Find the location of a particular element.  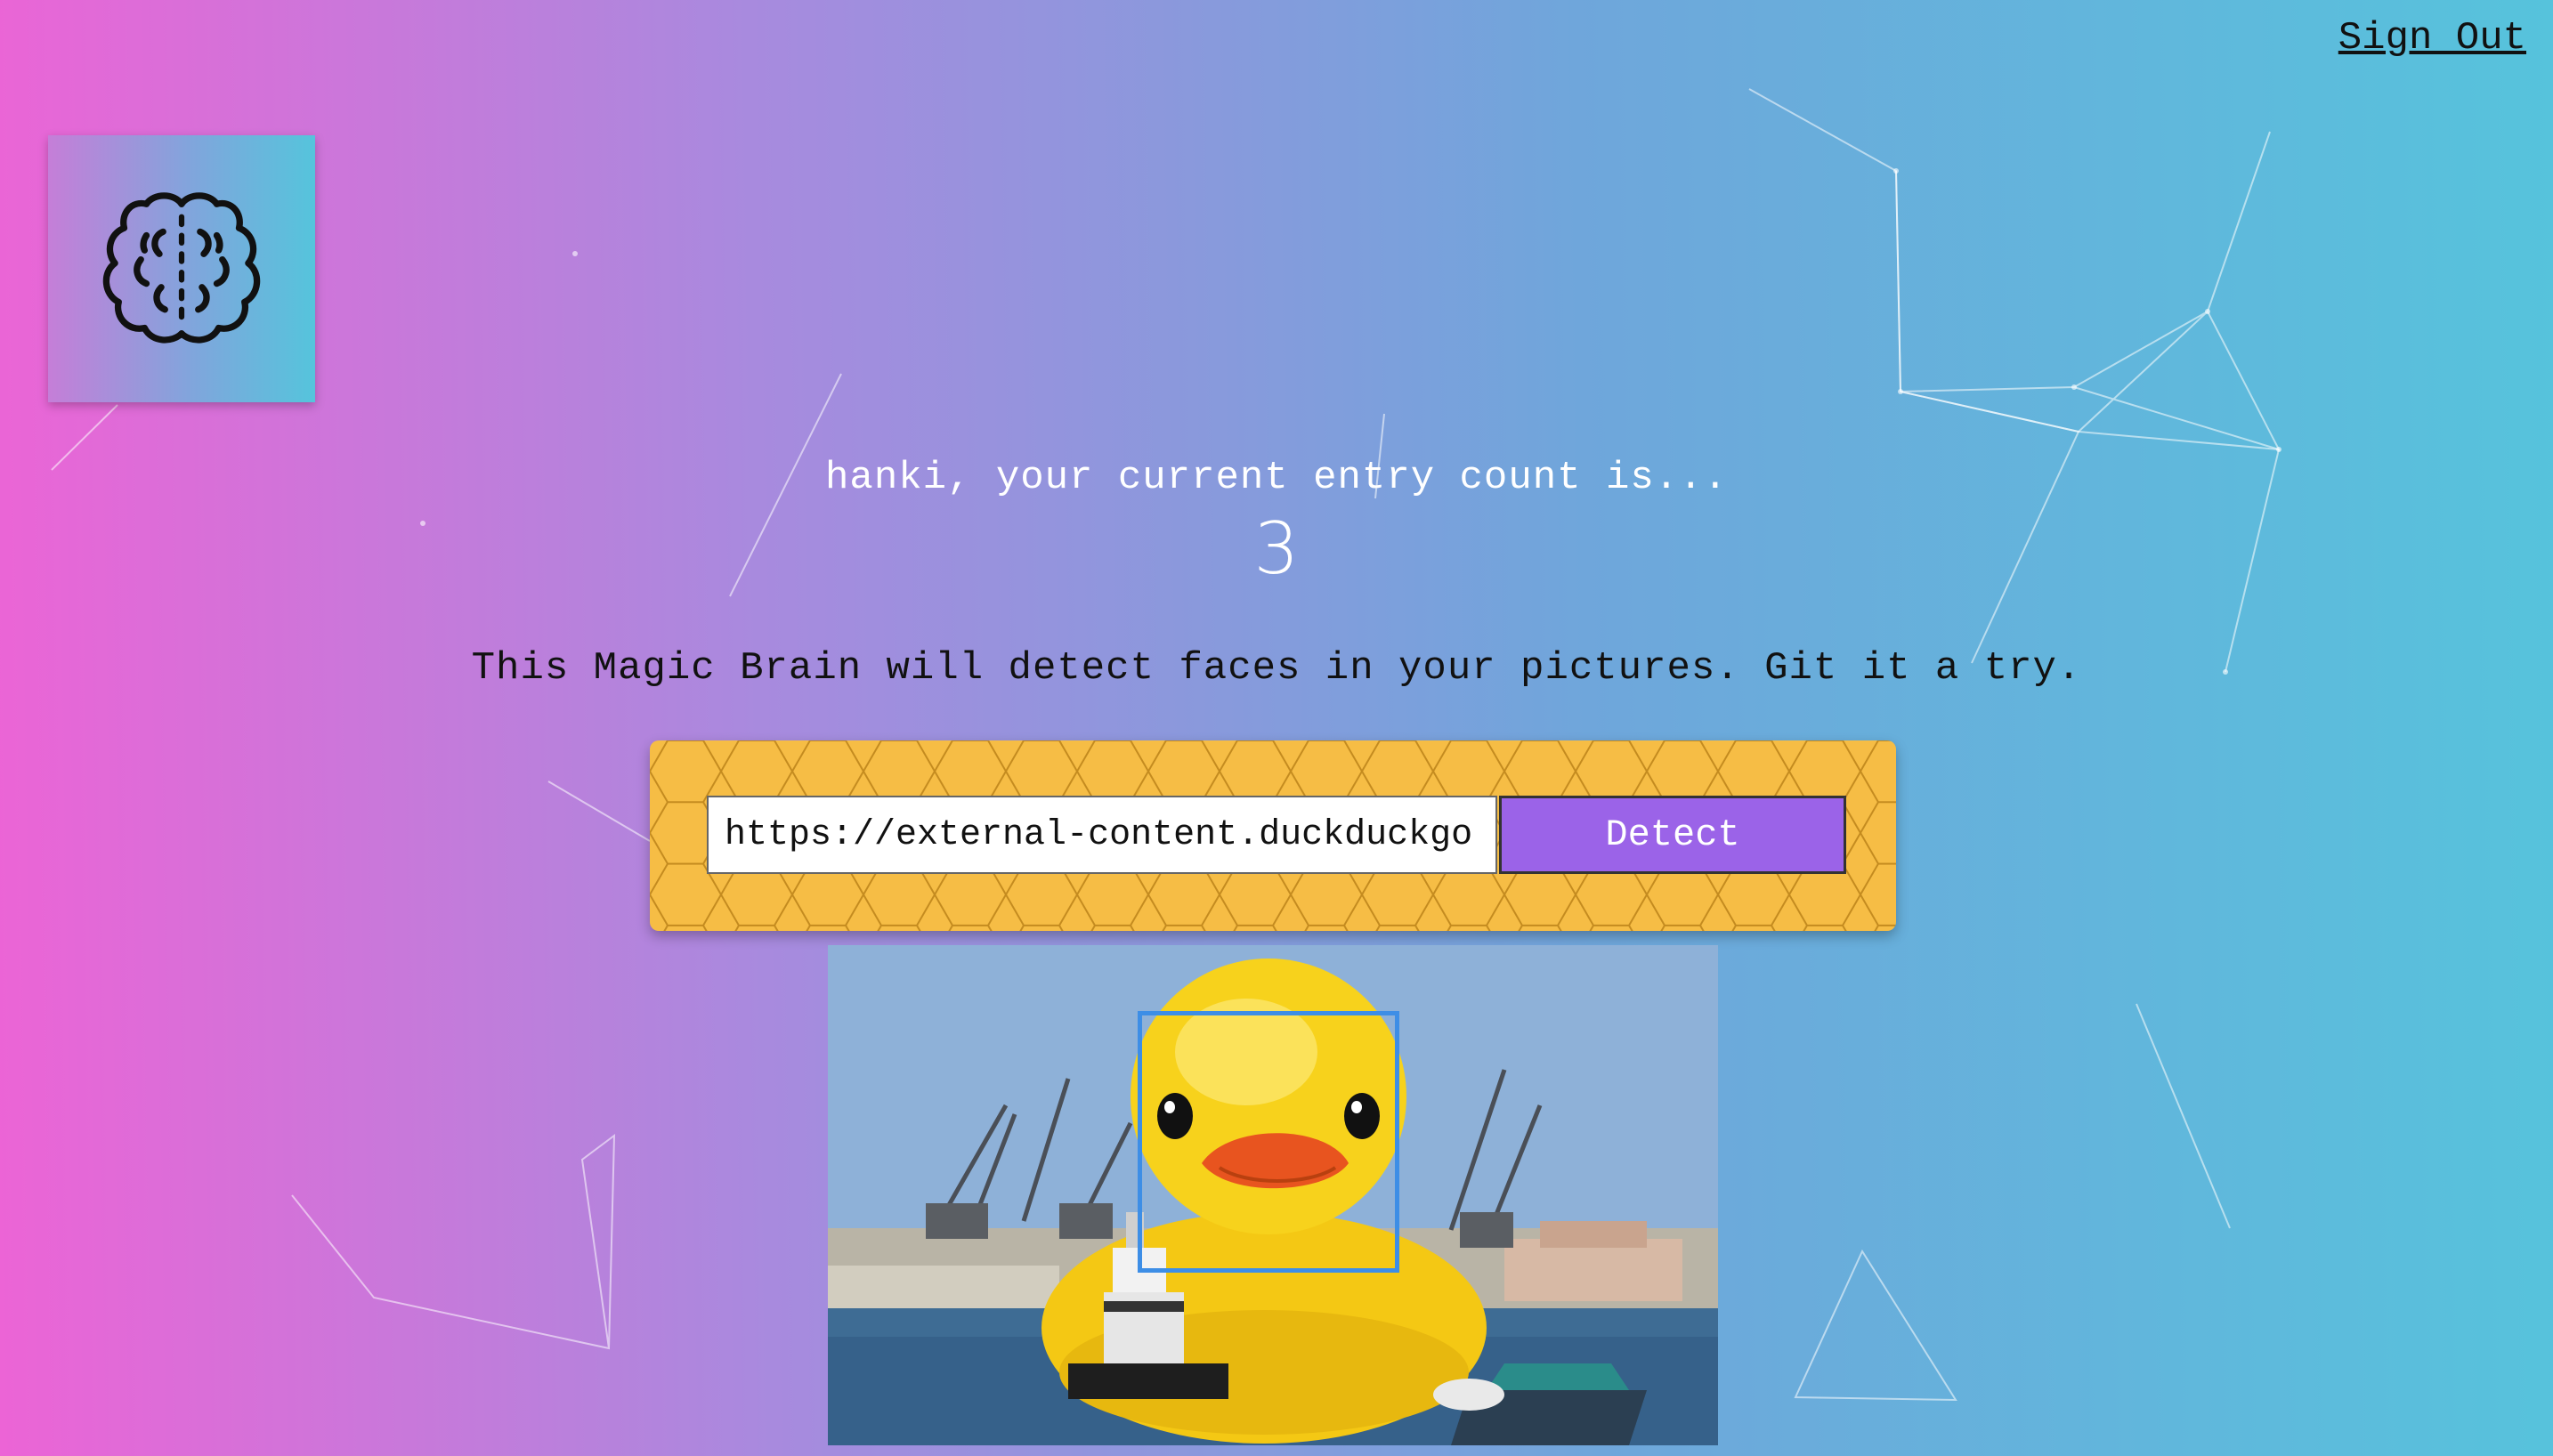

brain-icon is located at coordinates (181, 268).